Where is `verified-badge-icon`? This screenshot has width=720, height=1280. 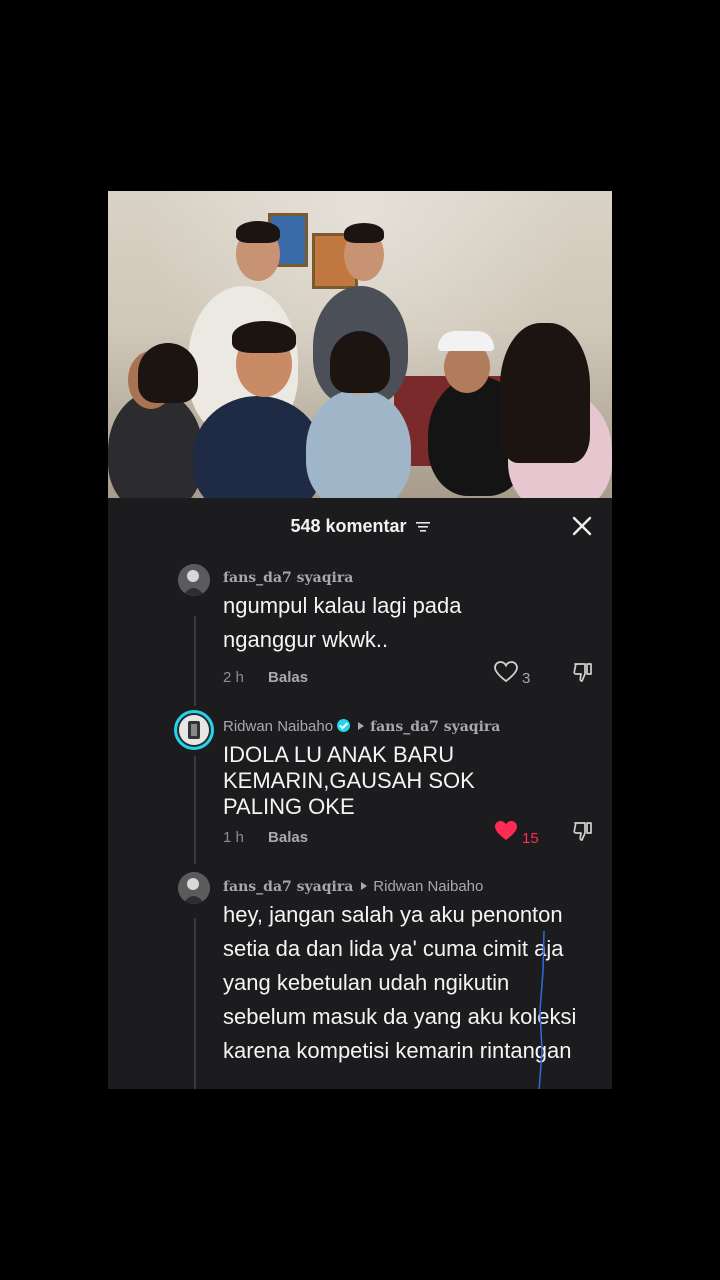
verified-badge-icon is located at coordinates (344, 725).